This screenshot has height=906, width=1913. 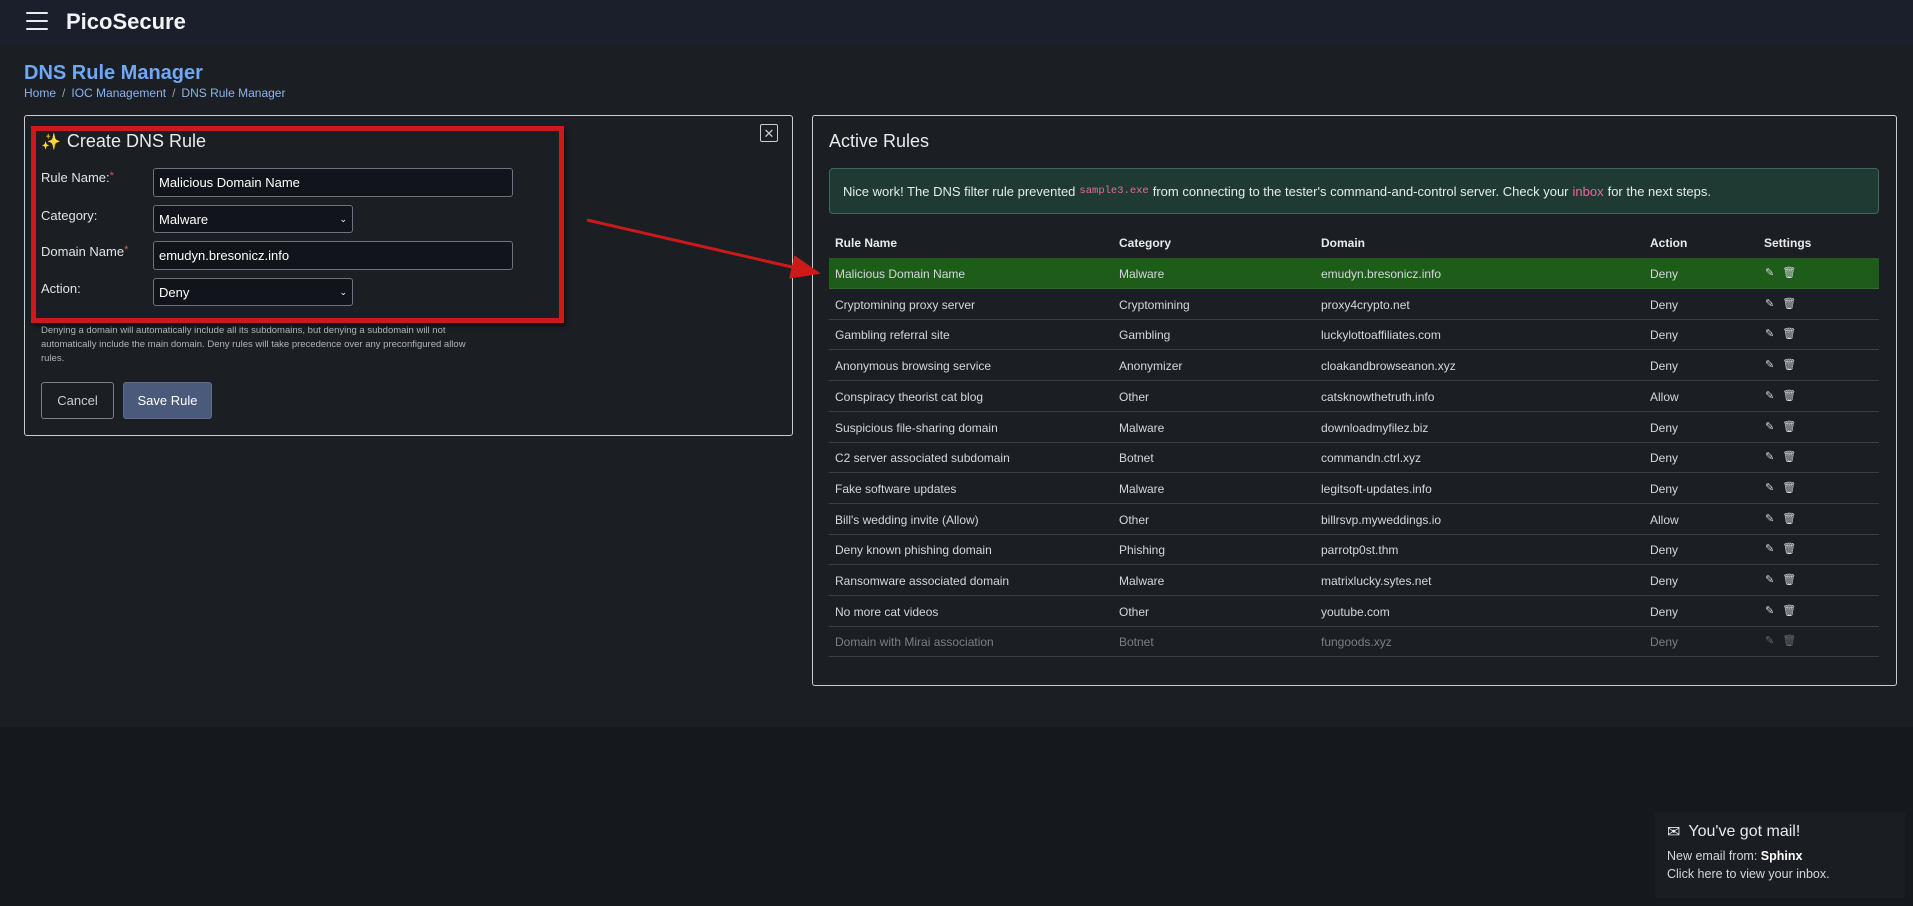 I want to click on domain-cell: legitsoft-updates.info, so click(x=1376, y=488).